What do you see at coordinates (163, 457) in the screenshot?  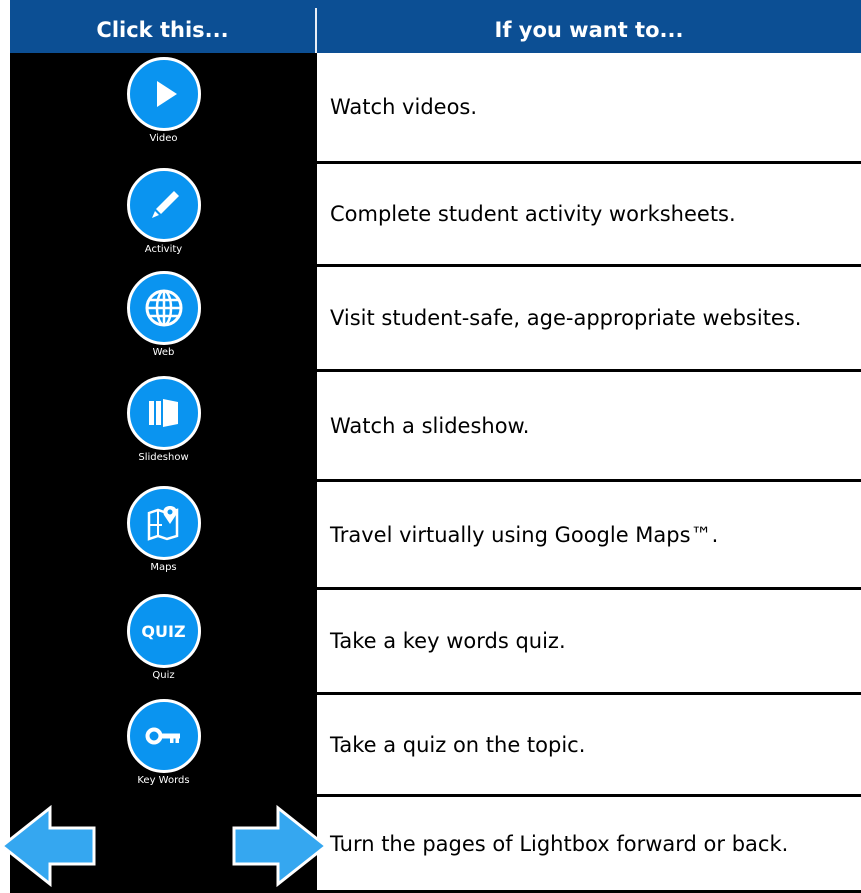 I see `slideshow-label: Slideshow` at bounding box center [163, 457].